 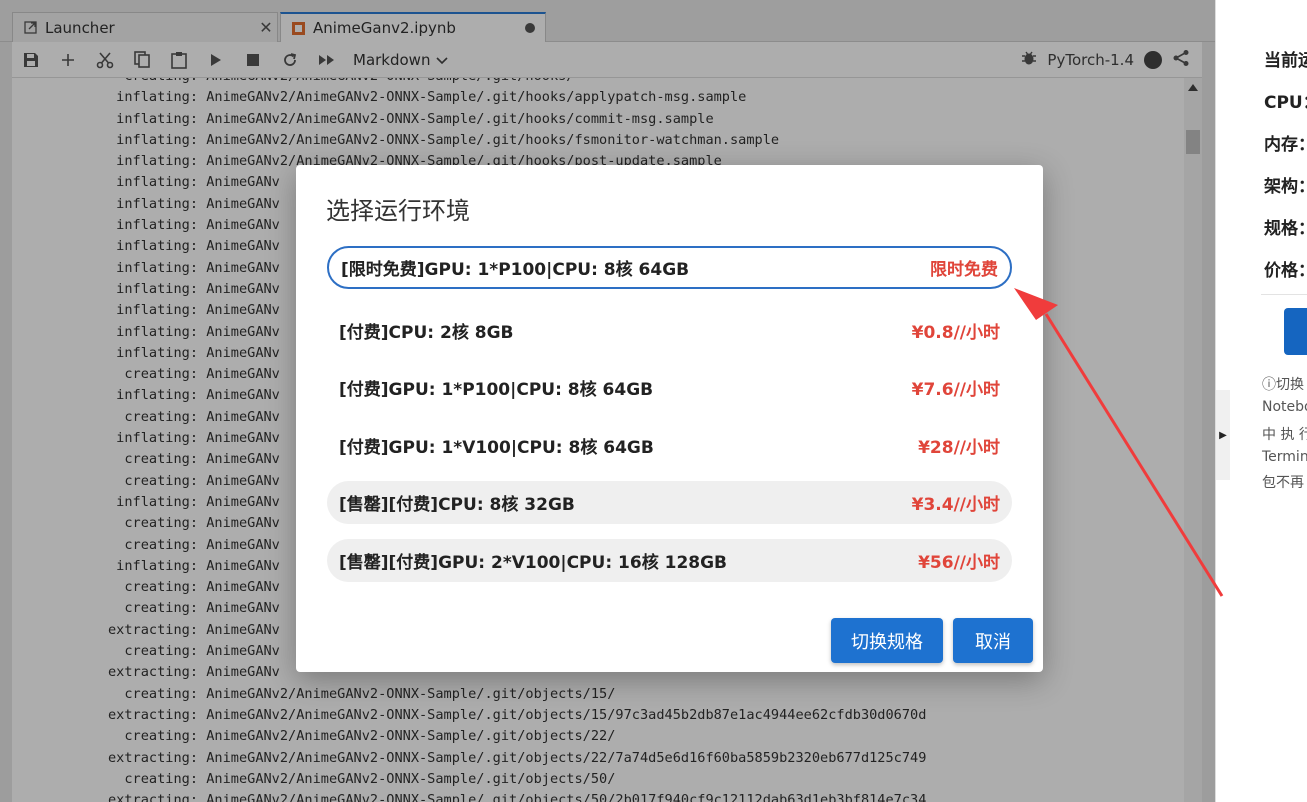 What do you see at coordinates (1223, 435) in the screenshot?
I see `collapse-panel-icon: ▶` at bounding box center [1223, 435].